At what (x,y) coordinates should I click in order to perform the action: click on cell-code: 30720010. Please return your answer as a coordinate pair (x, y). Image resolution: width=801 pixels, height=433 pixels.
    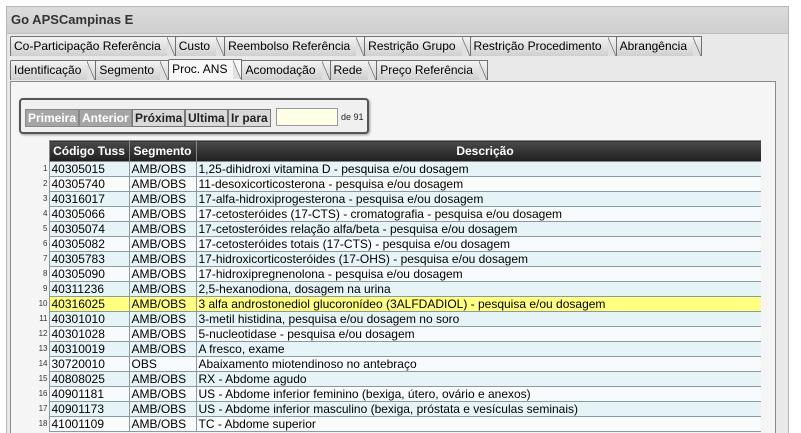
    Looking at the image, I should click on (89, 364).